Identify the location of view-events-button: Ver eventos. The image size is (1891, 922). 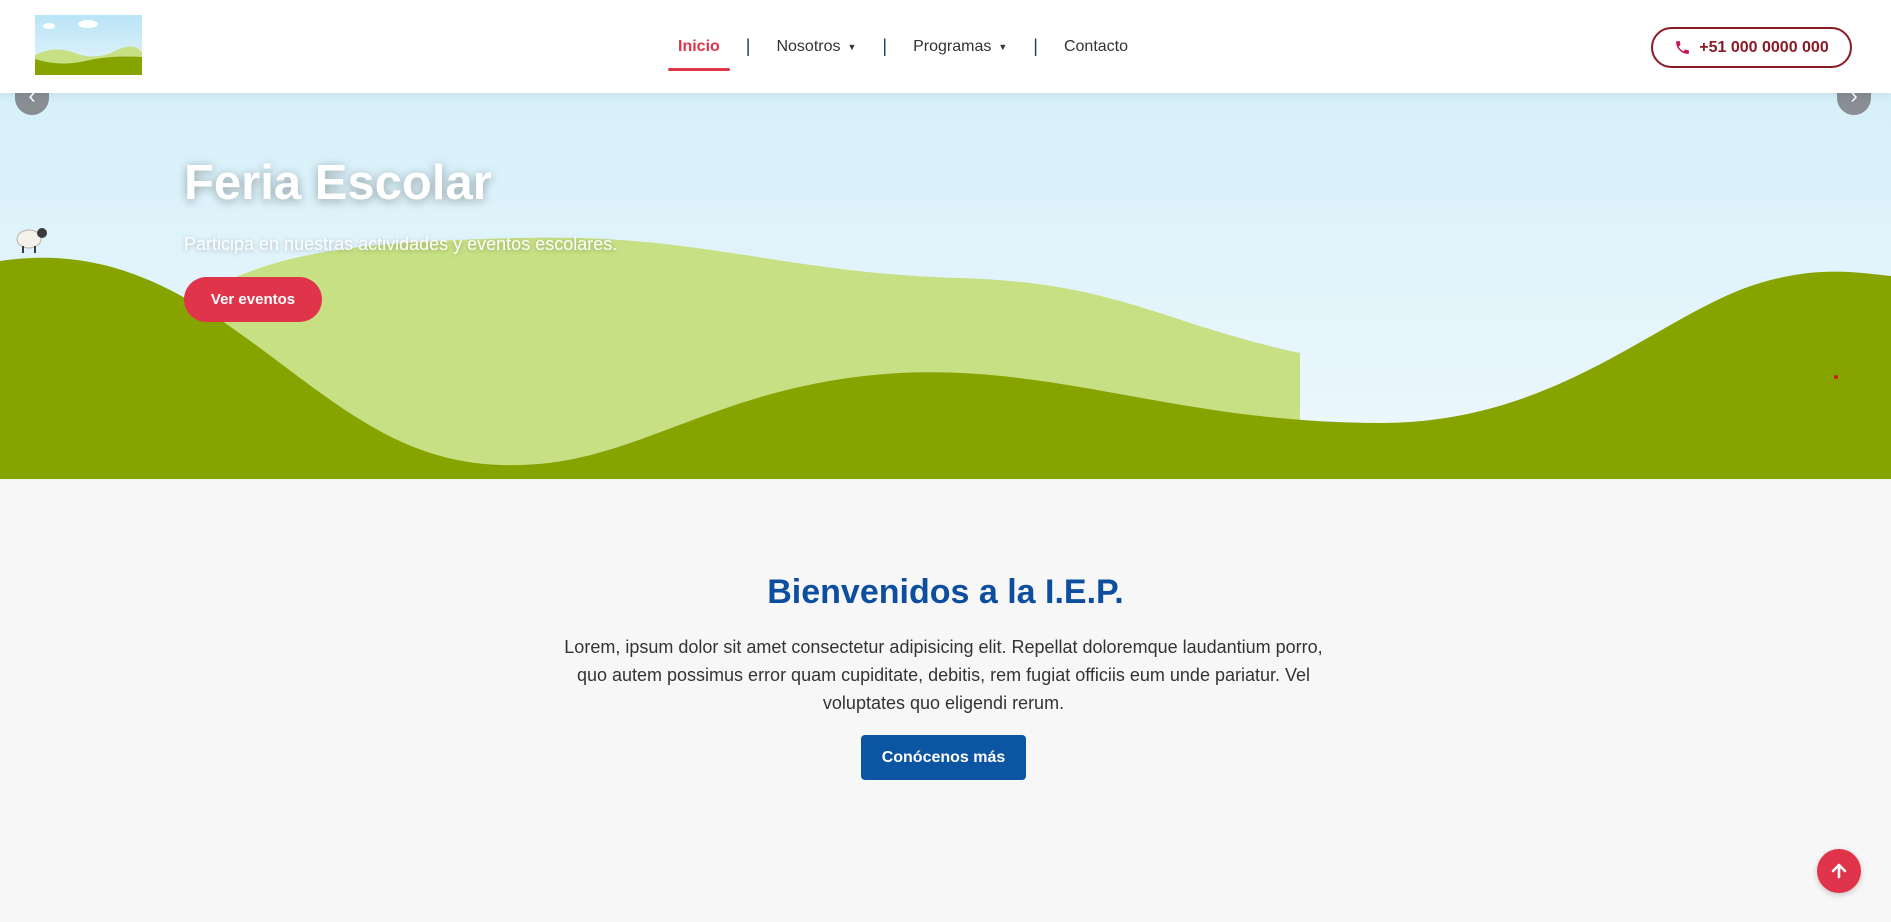
(253, 299).